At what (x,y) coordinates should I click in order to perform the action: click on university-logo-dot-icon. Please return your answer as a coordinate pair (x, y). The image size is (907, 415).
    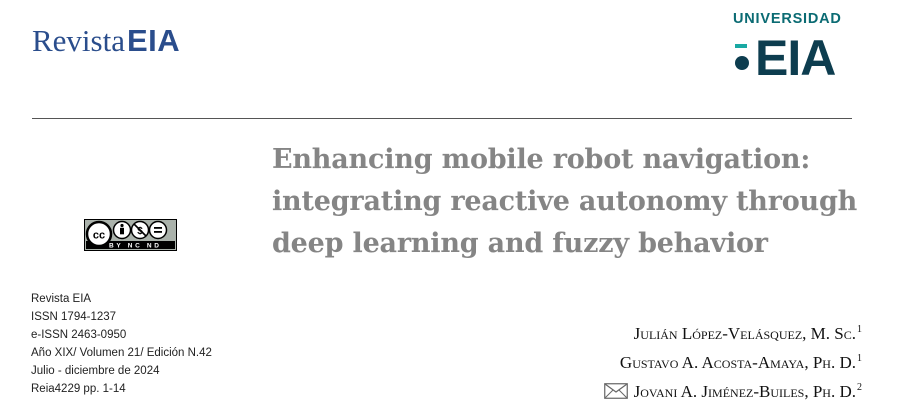
    Looking at the image, I should click on (742, 57).